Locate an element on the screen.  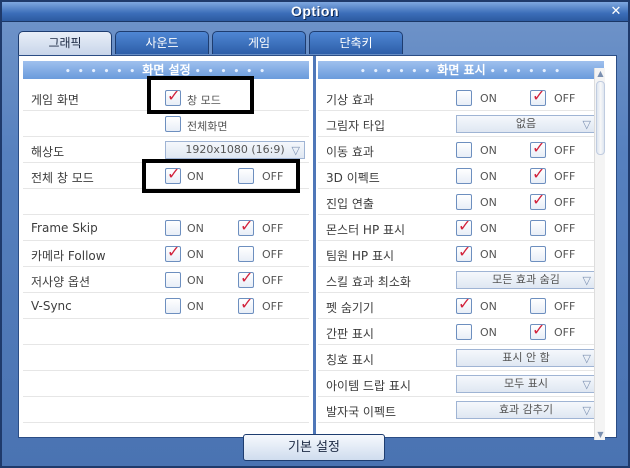
title-bar: Option ✕ is located at coordinates (315, 12).